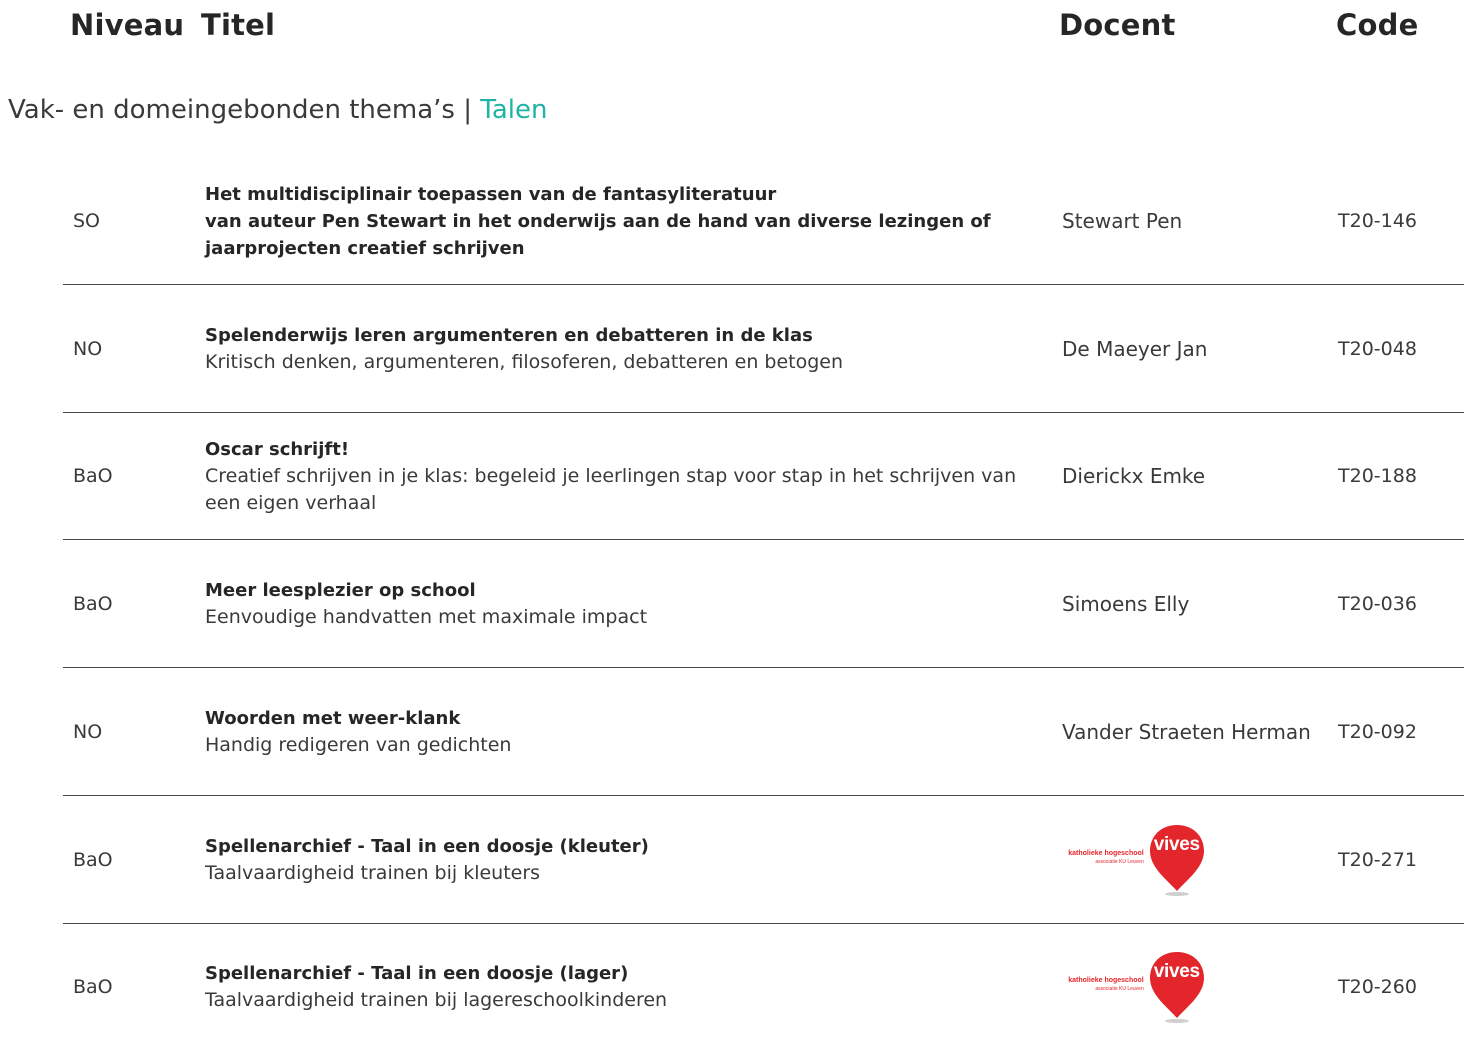  What do you see at coordinates (1186, 731) in the screenshot?
I see `row-teacher: Vander Straeten Herman` at bounding box center [1186, 731].